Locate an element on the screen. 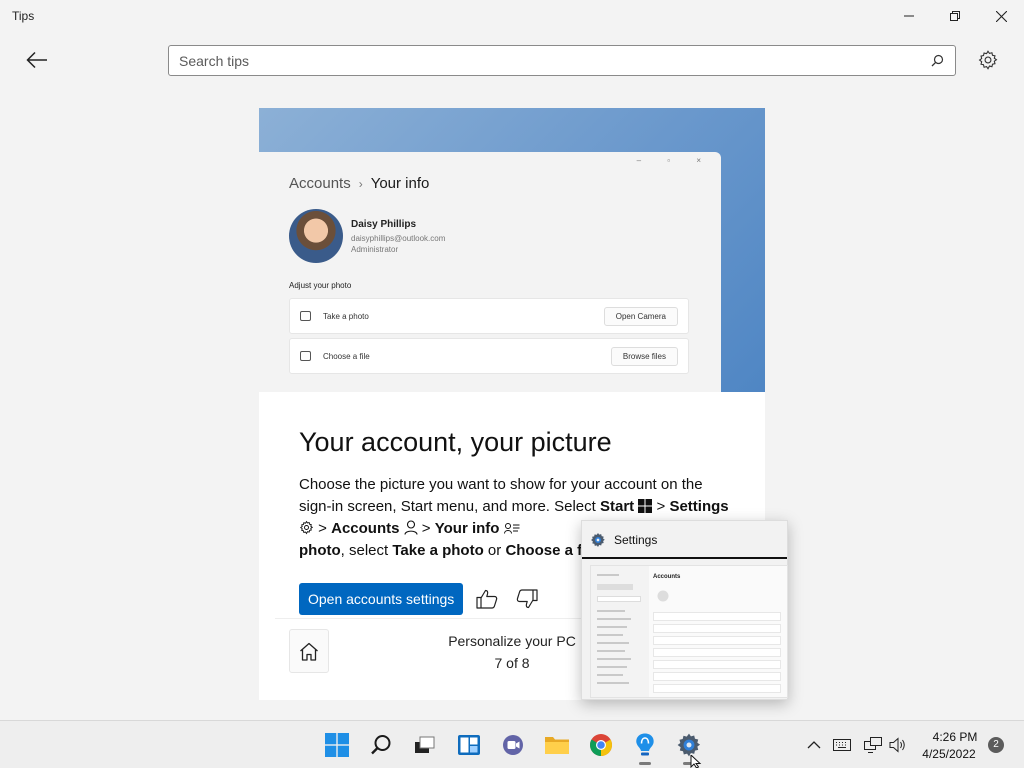  notification-count-badge: 2 is located at coordinates (996, 745).